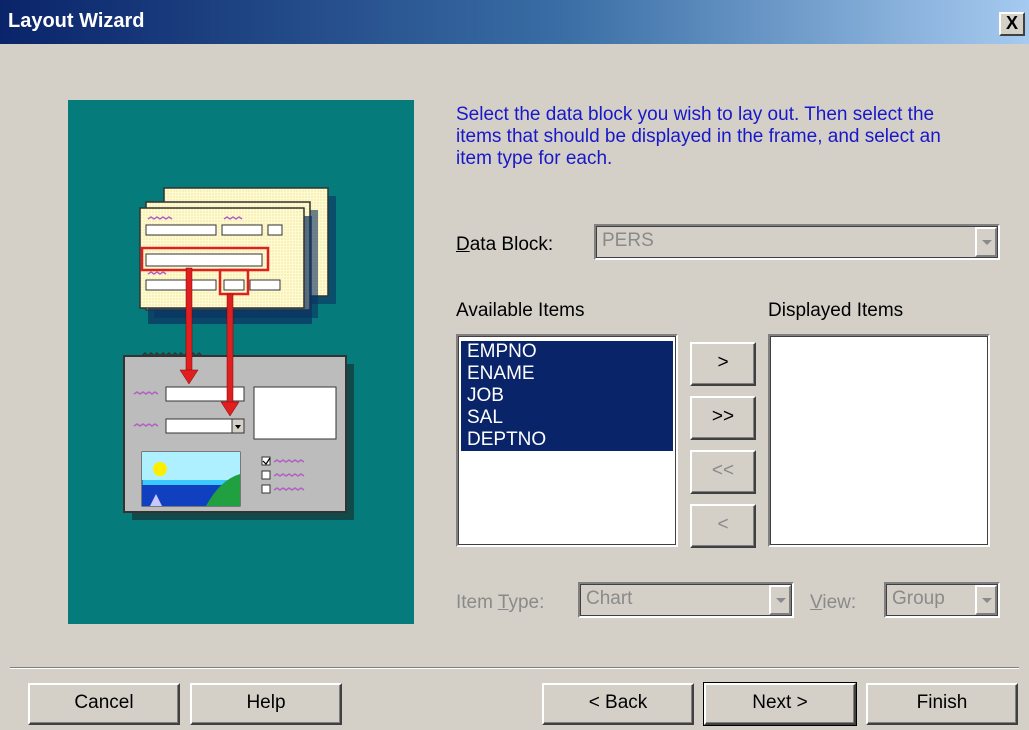 The width and height of the screenshot is (1029, 730). What do you see at coordinates (836, 310) in the screenshot?
I see `displayed-items-label: Displayed Items` at bounding box center [836, 310].